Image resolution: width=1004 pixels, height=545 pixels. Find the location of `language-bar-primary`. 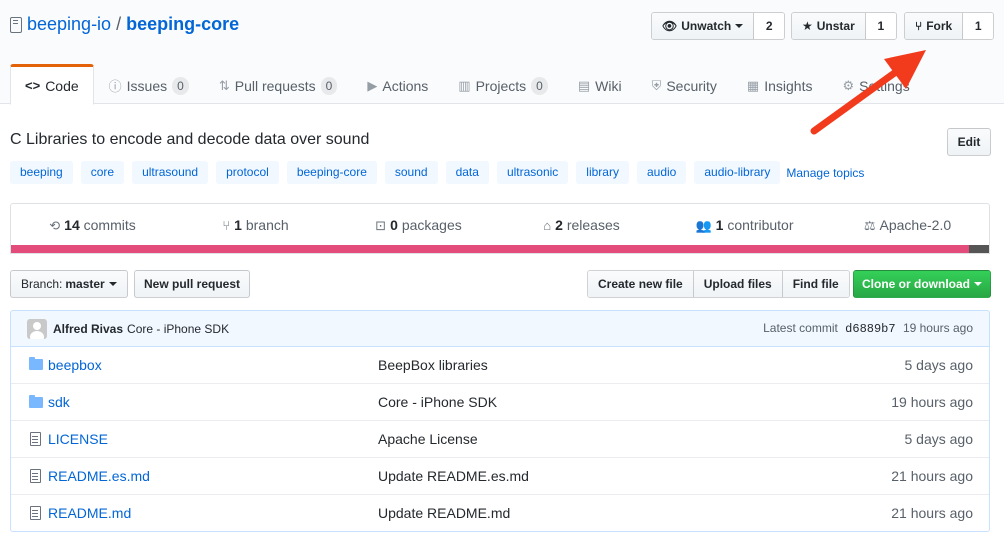

language-bar-primary is located at coordinates (490, 249).